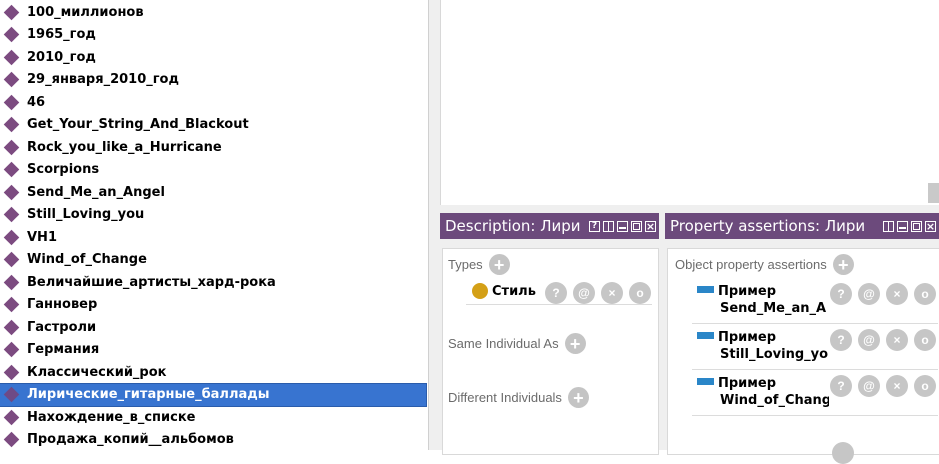 Image resolution: width=939 pixels, height=464 pixels. Describe the element at coordinates (843, 264) in the screenshot. I see `add-object-property-button: +` at that location.